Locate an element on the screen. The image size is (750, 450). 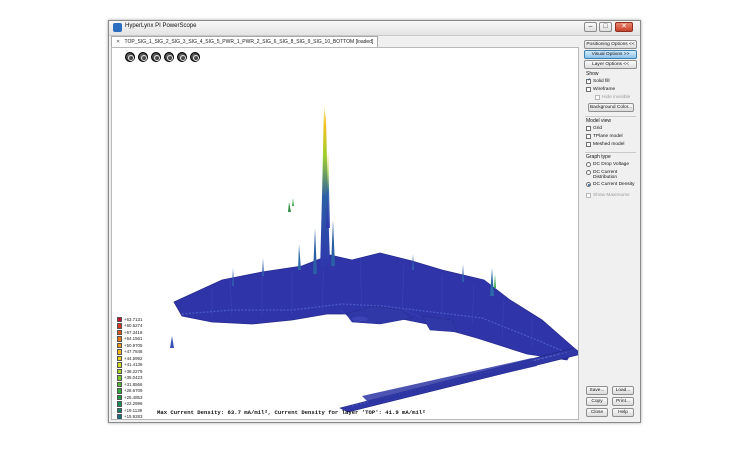
title-bar: HyperLynx PI PowerScope – □ ✕ is located at coordinates (374, 28).